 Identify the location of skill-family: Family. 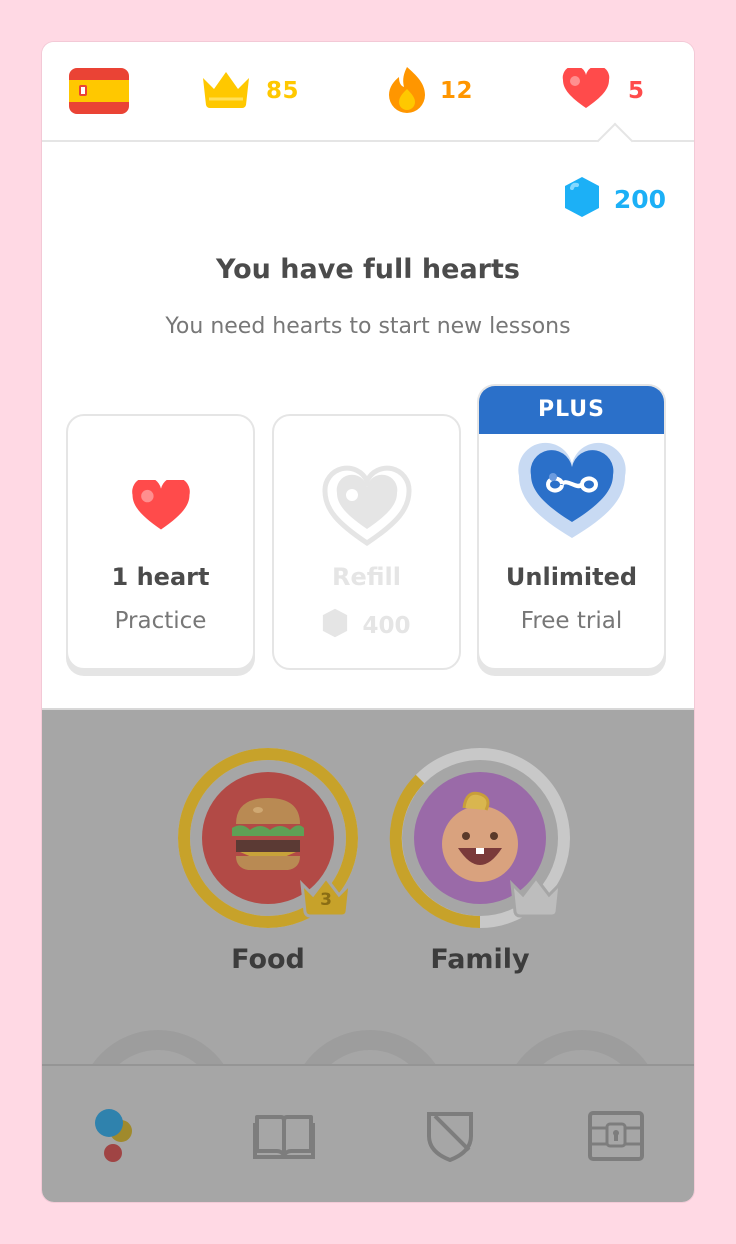
(480, 860).